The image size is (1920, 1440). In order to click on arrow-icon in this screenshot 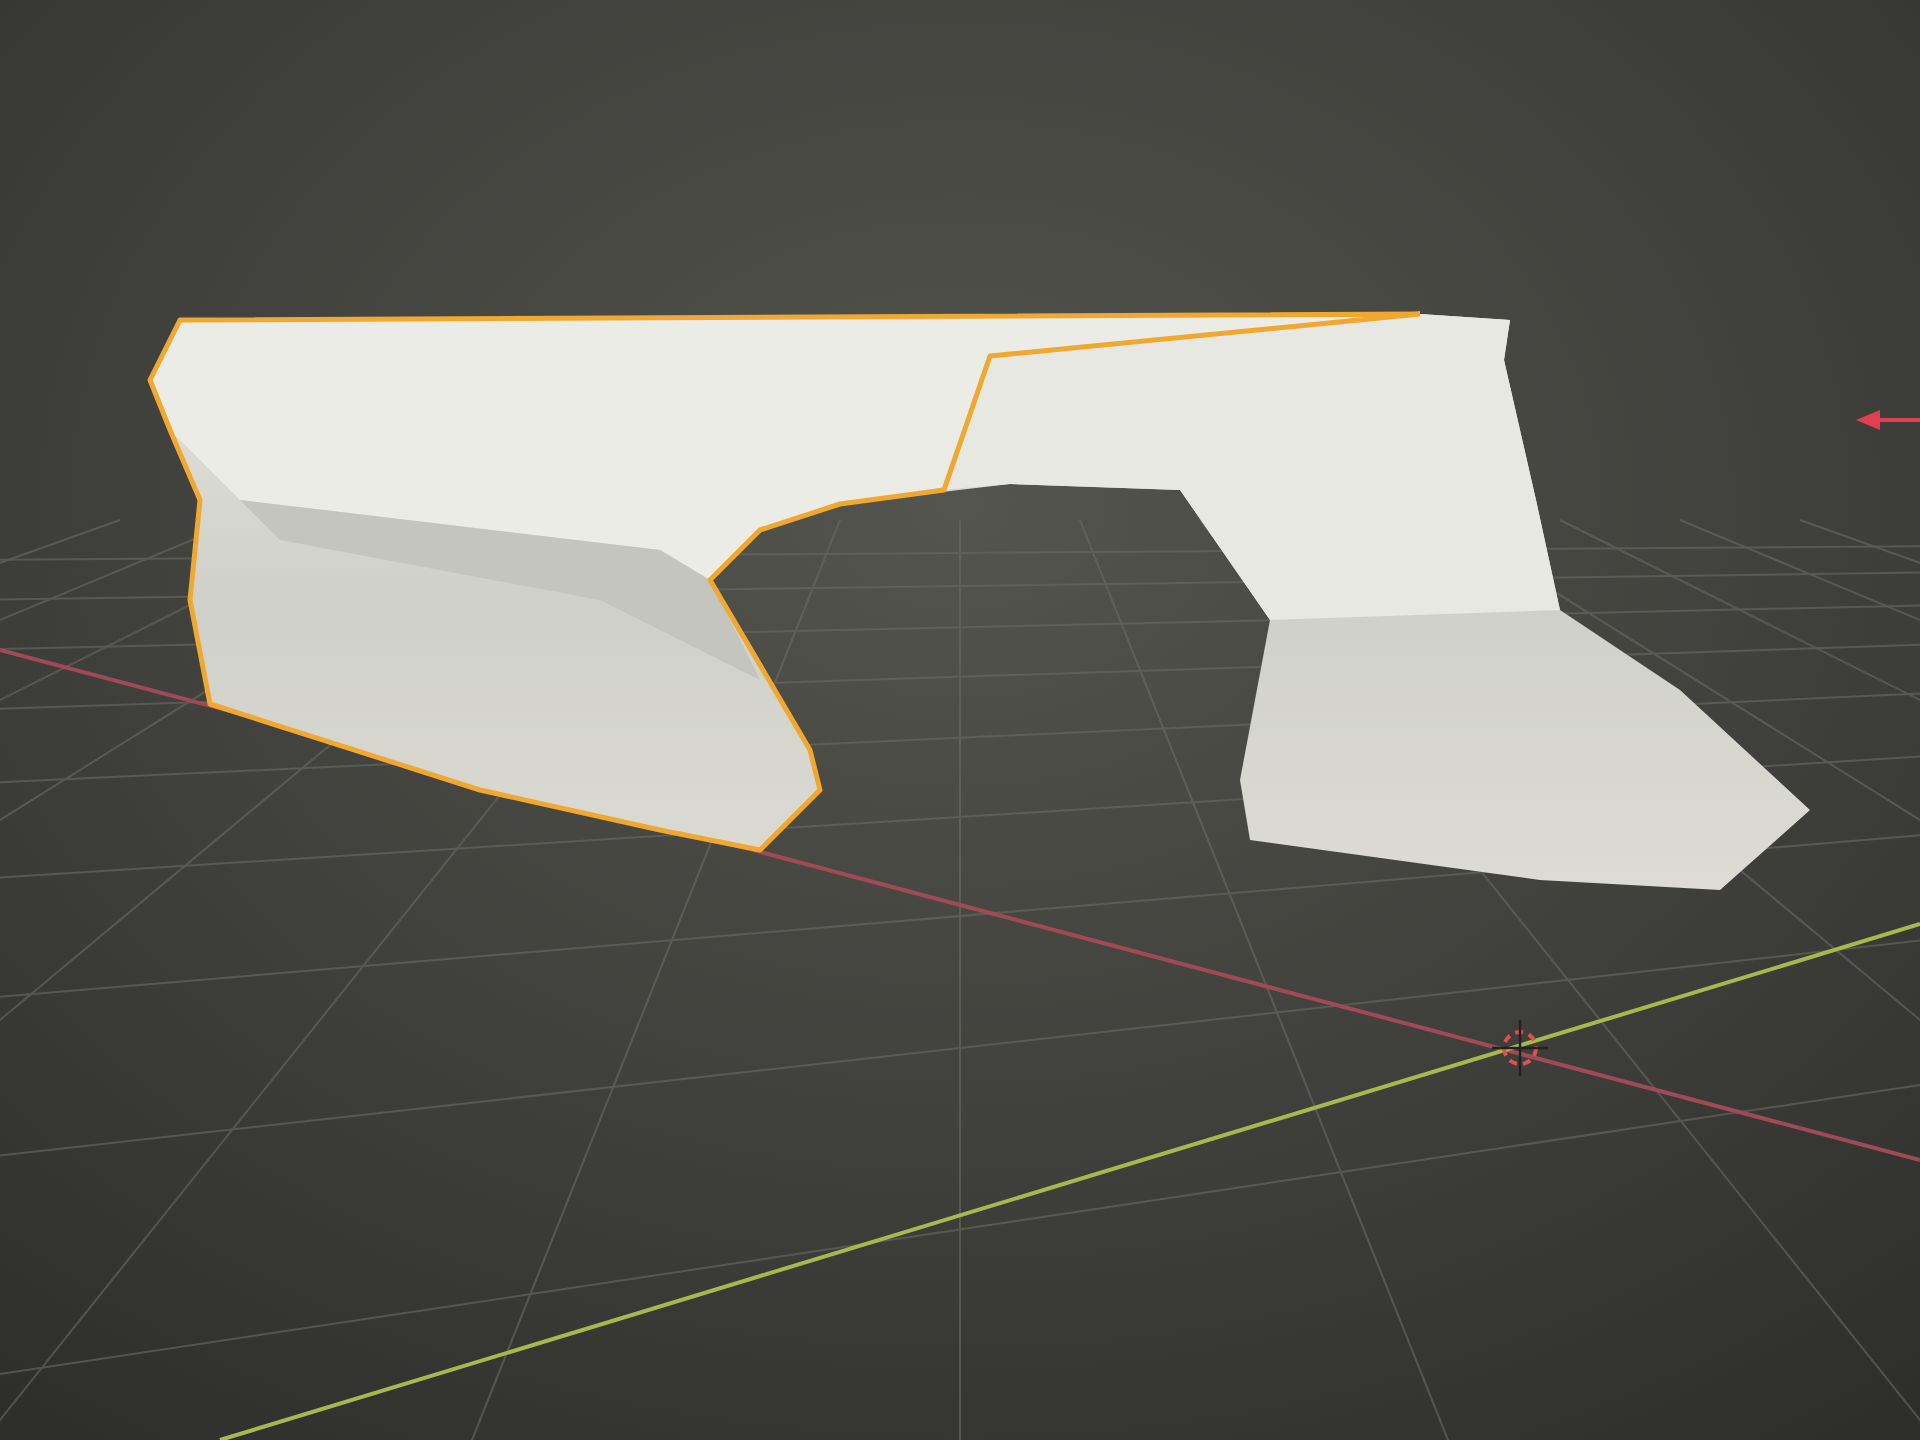, I will do `click(1888, 420)`.